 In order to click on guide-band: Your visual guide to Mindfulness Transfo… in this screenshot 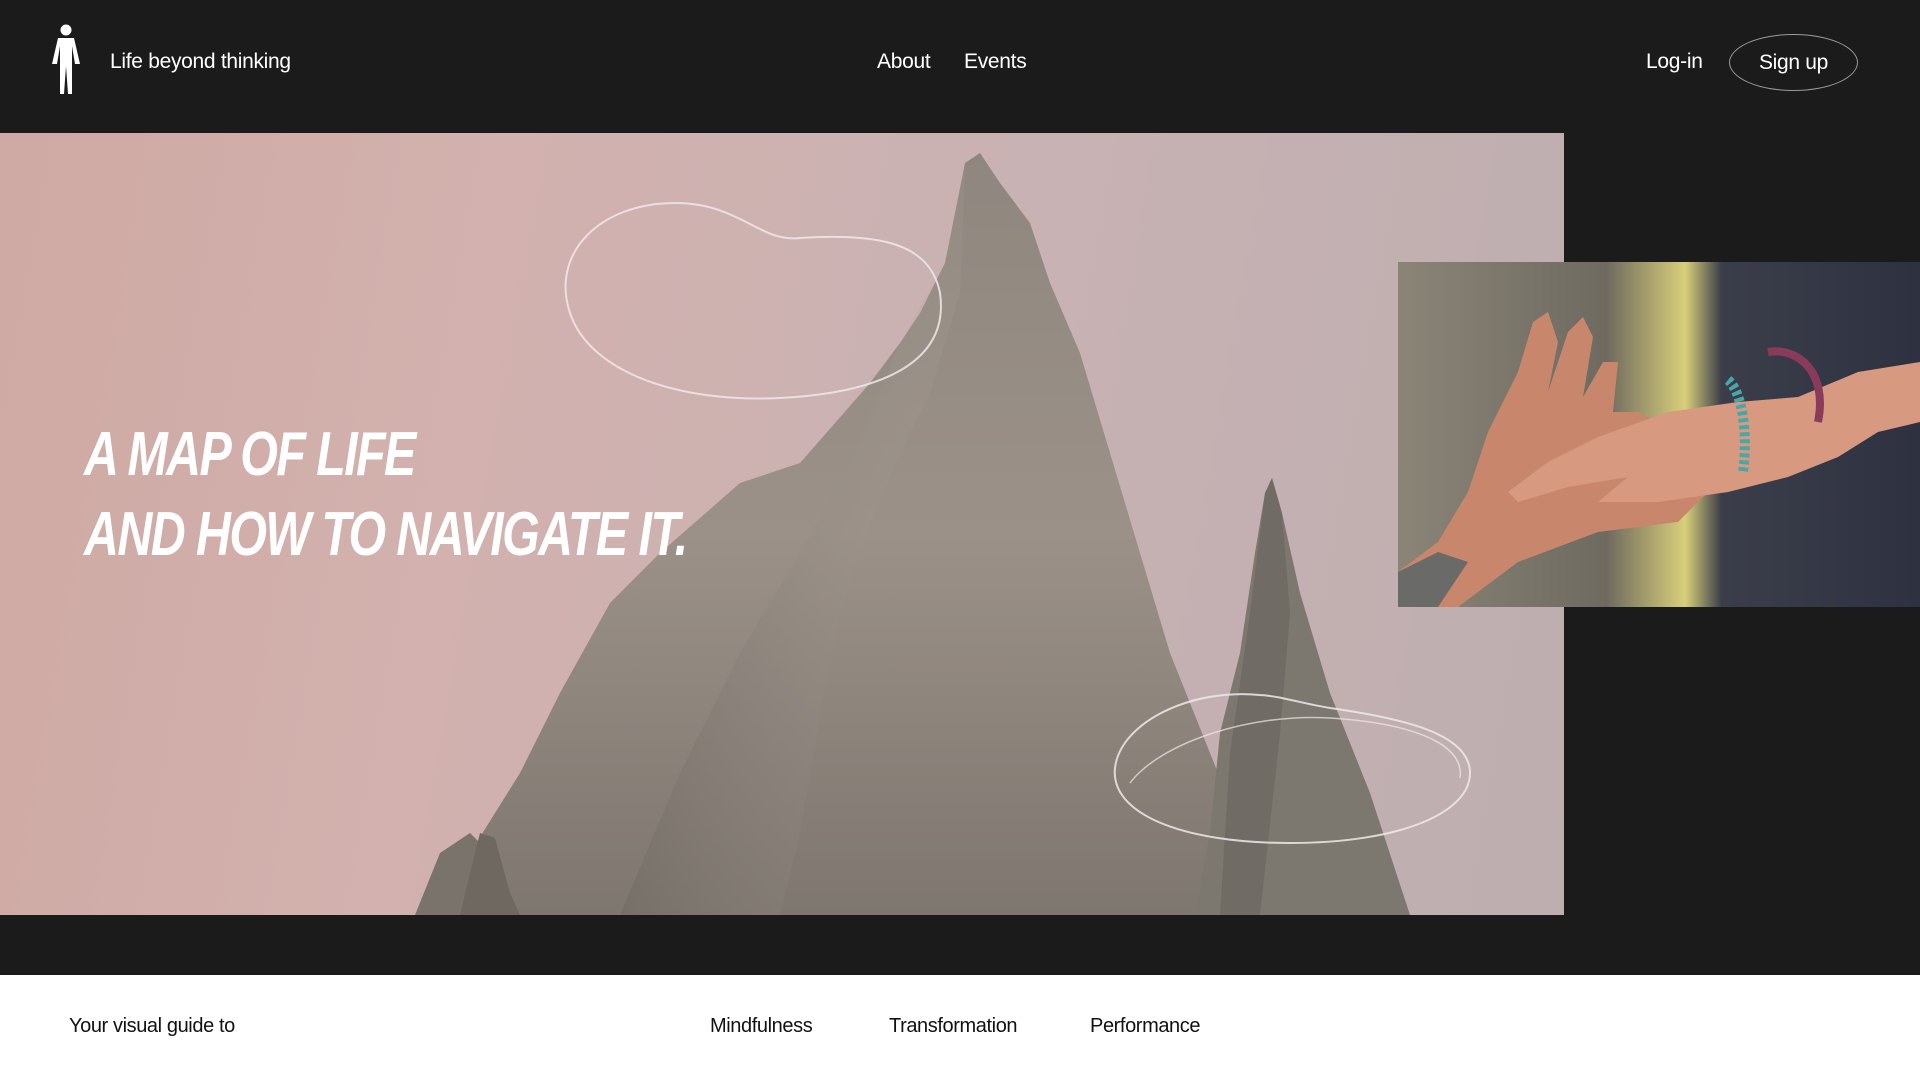, I will do `click(960, 1025)`.